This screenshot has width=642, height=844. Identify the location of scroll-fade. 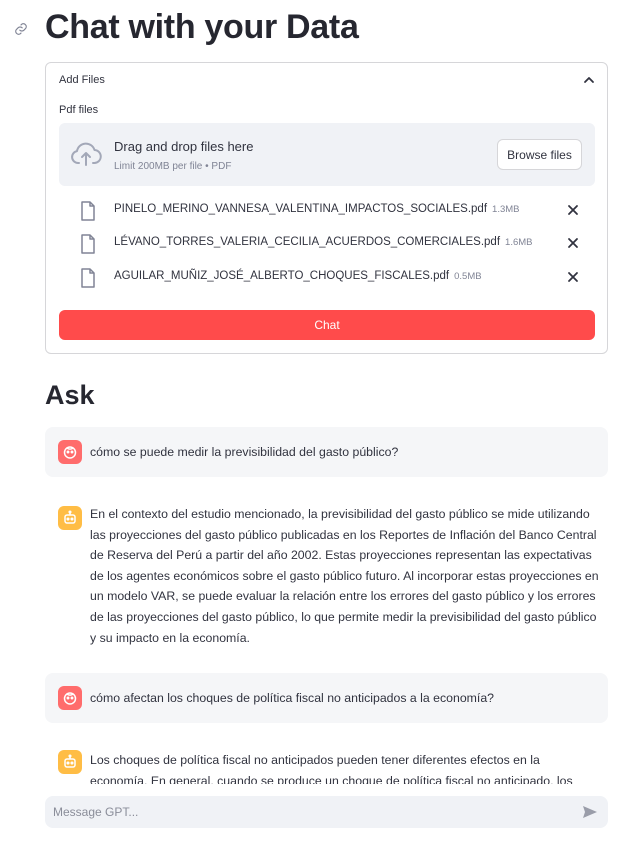
(321, 790).